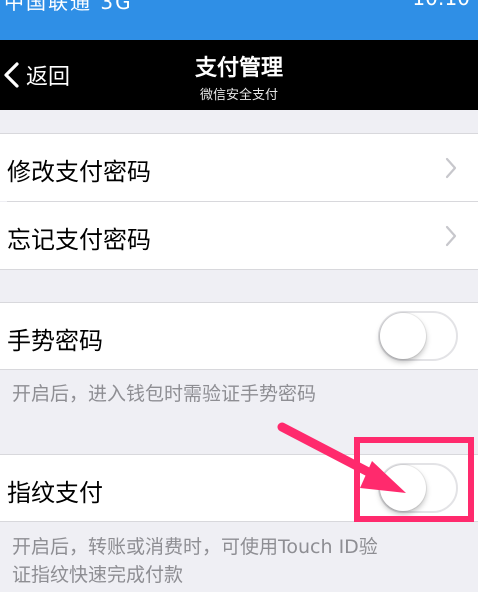 Image resolution: width=478 pixels, height=592 pixels. I want to click on fingerprint-footnote: 开启后，转账或消费时，可使用Touch ID验 证指纹快速完成付款, so click(242, 561).